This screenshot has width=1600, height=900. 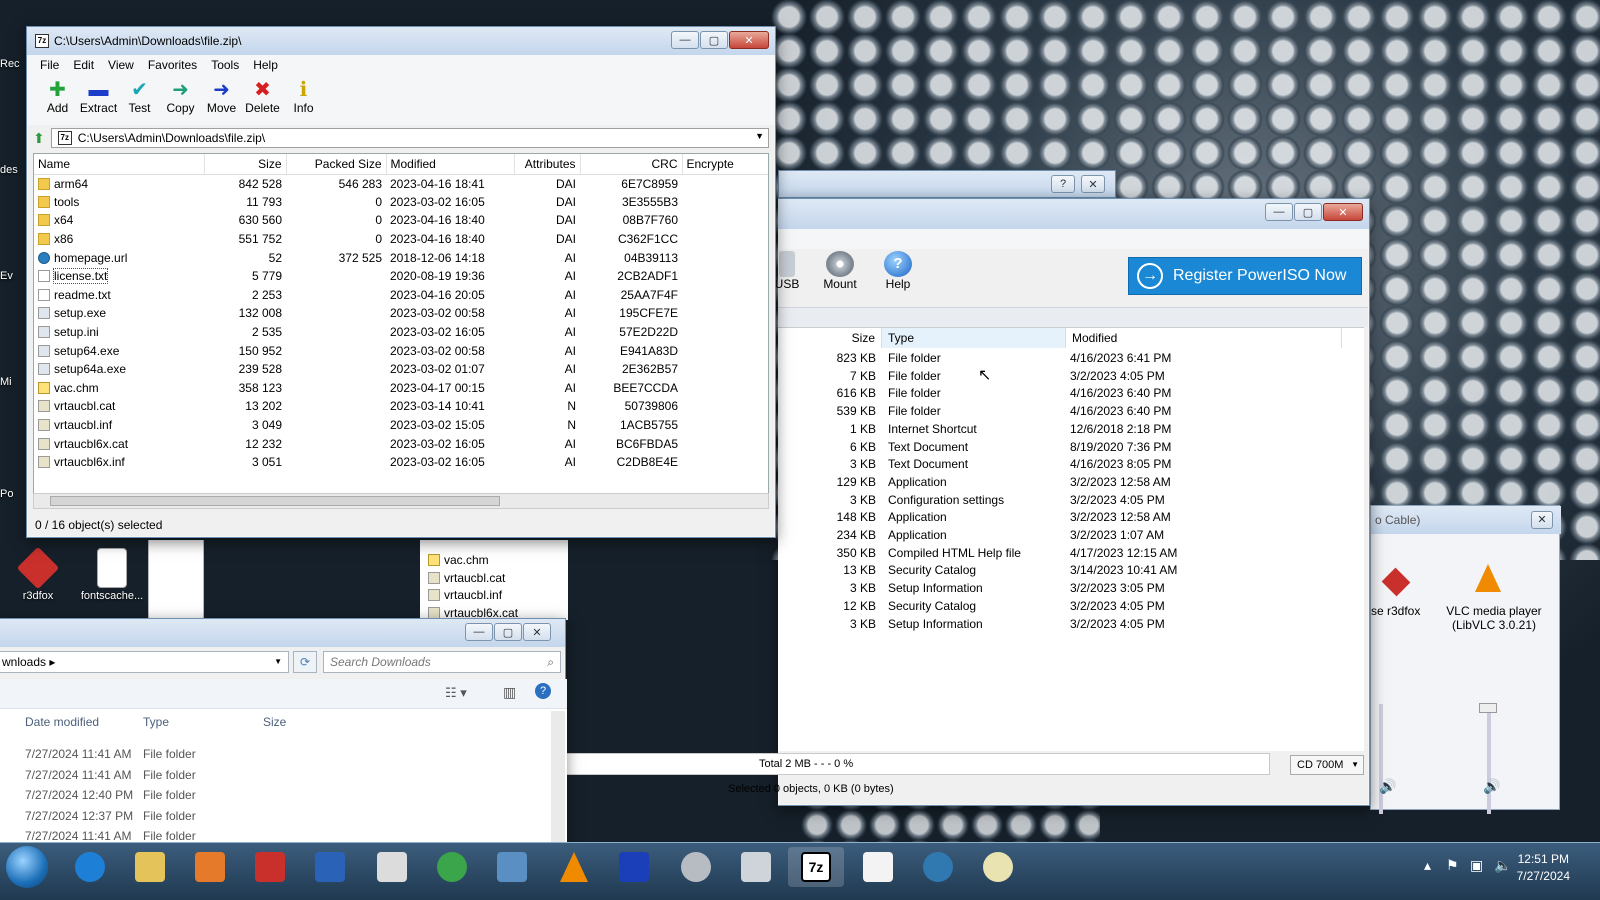 What do you see at coordinates (473, 561) in the screenshot?
I see `tree-item: vac.chm` at bounding box center [473, 561].